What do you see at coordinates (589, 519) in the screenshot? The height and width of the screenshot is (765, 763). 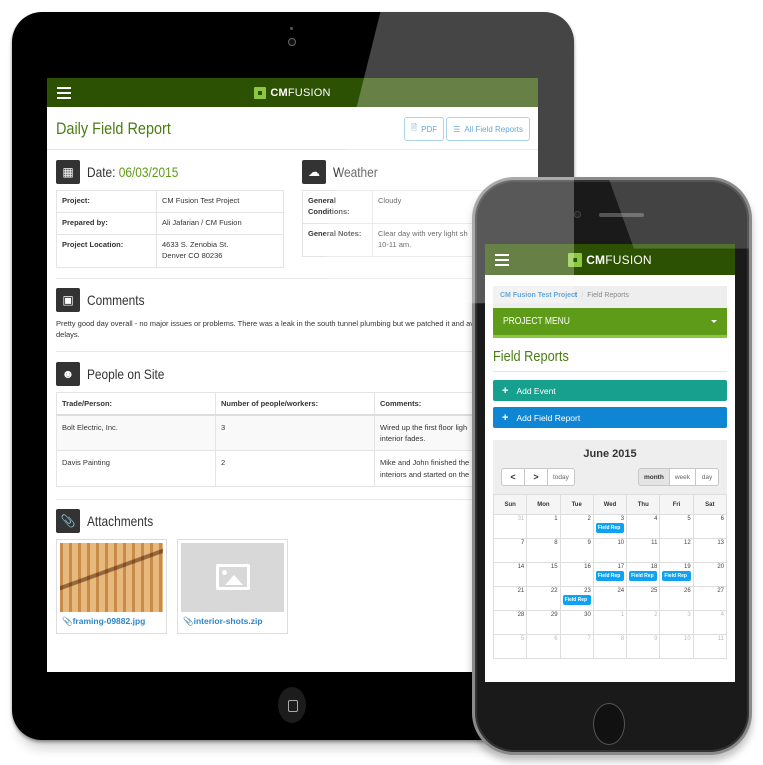 I see `day-number: 2` at bounding box center [589, 519].